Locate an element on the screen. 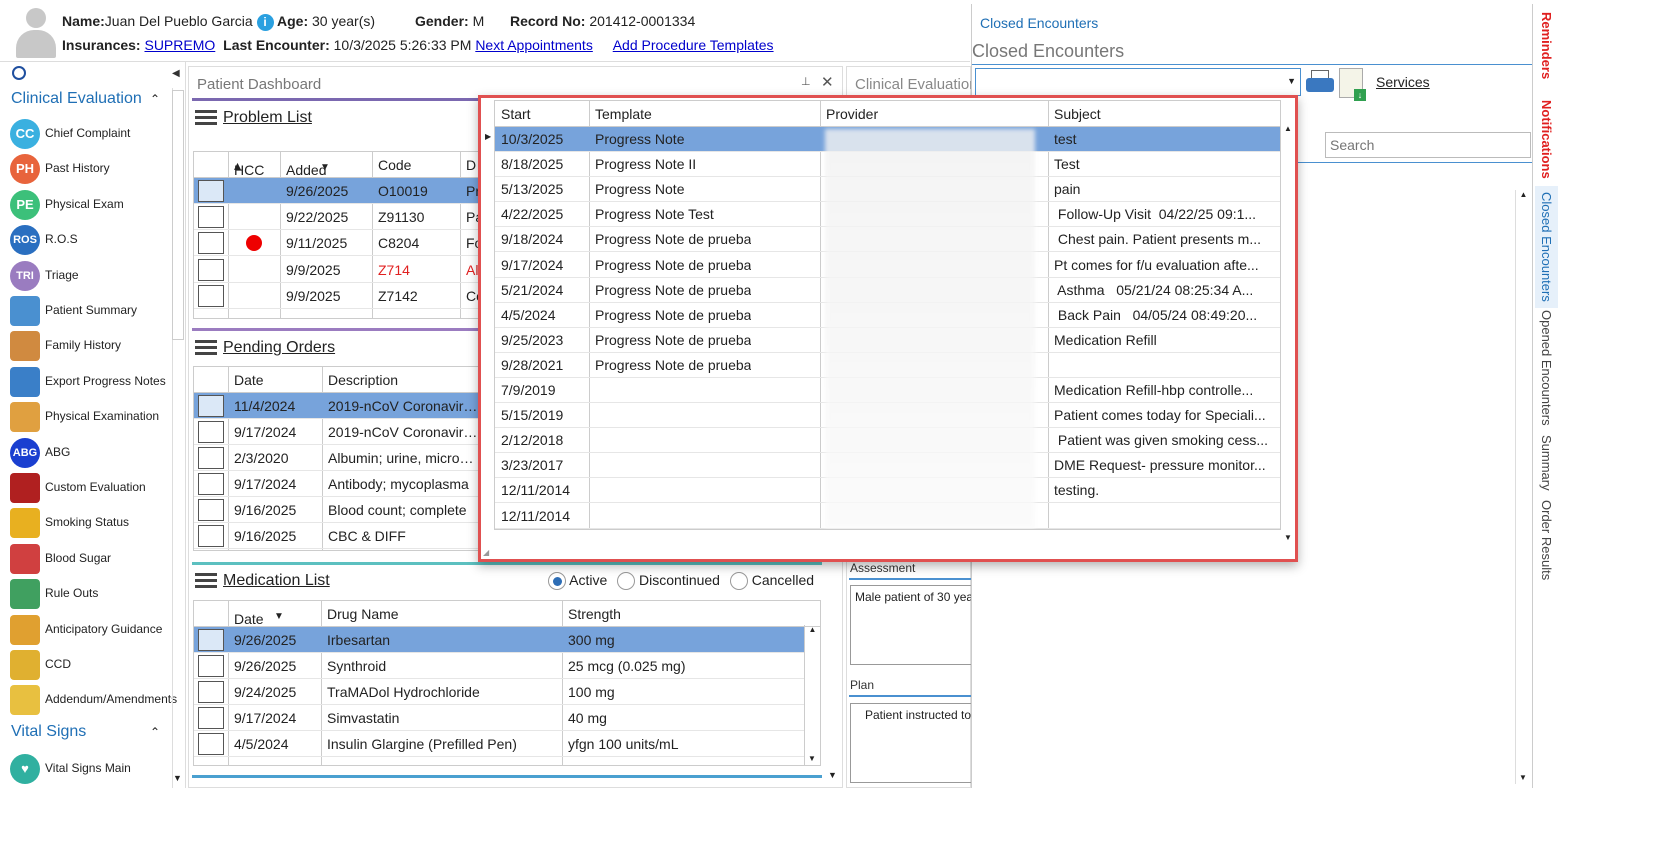 This screenshot has height=844, width=1679. resize-grip-icon: ◢ is located at coordinates (486, 552).